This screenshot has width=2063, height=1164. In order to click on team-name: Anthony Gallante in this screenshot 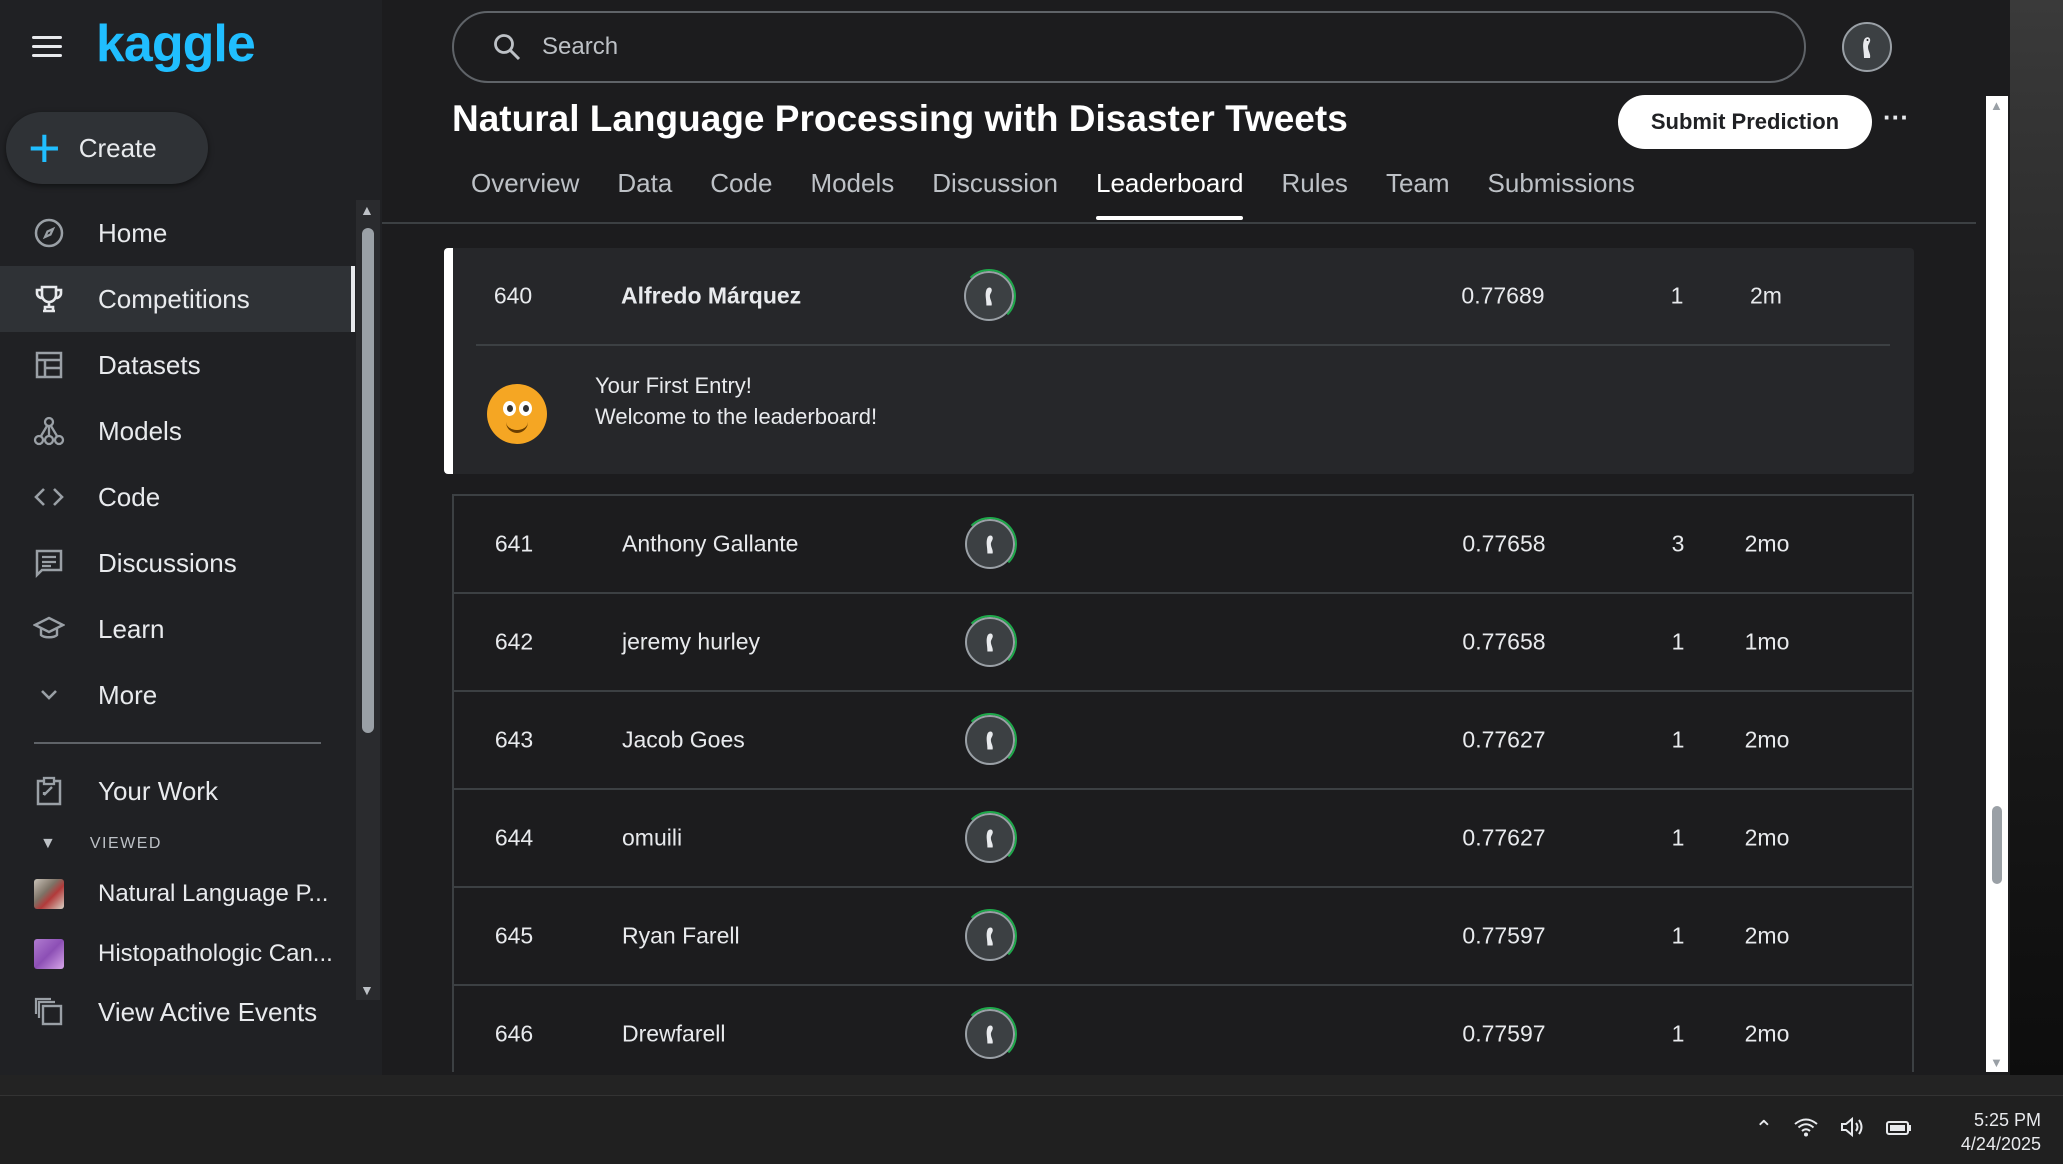, I will do `click(710, 544)`.